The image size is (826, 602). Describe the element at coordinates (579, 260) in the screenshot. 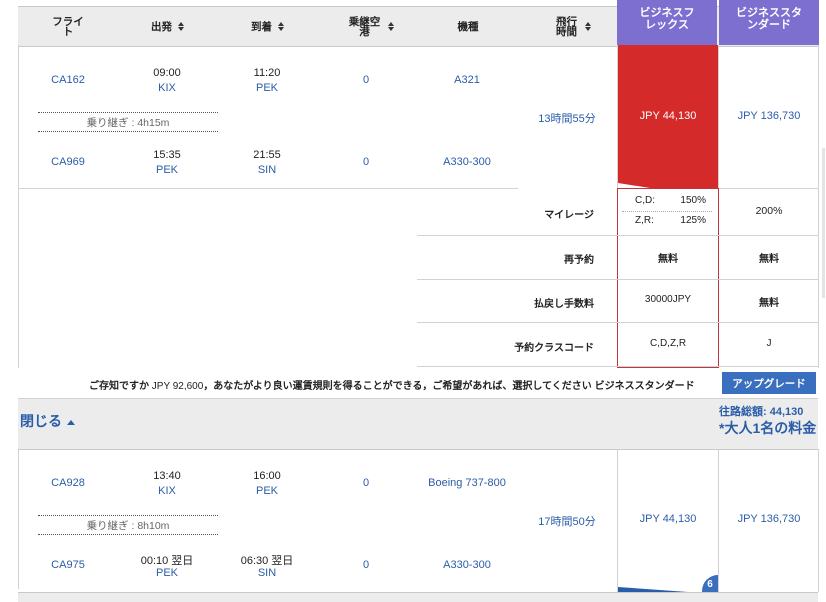

I see `rule-label-rebook: 再予約` at that location.